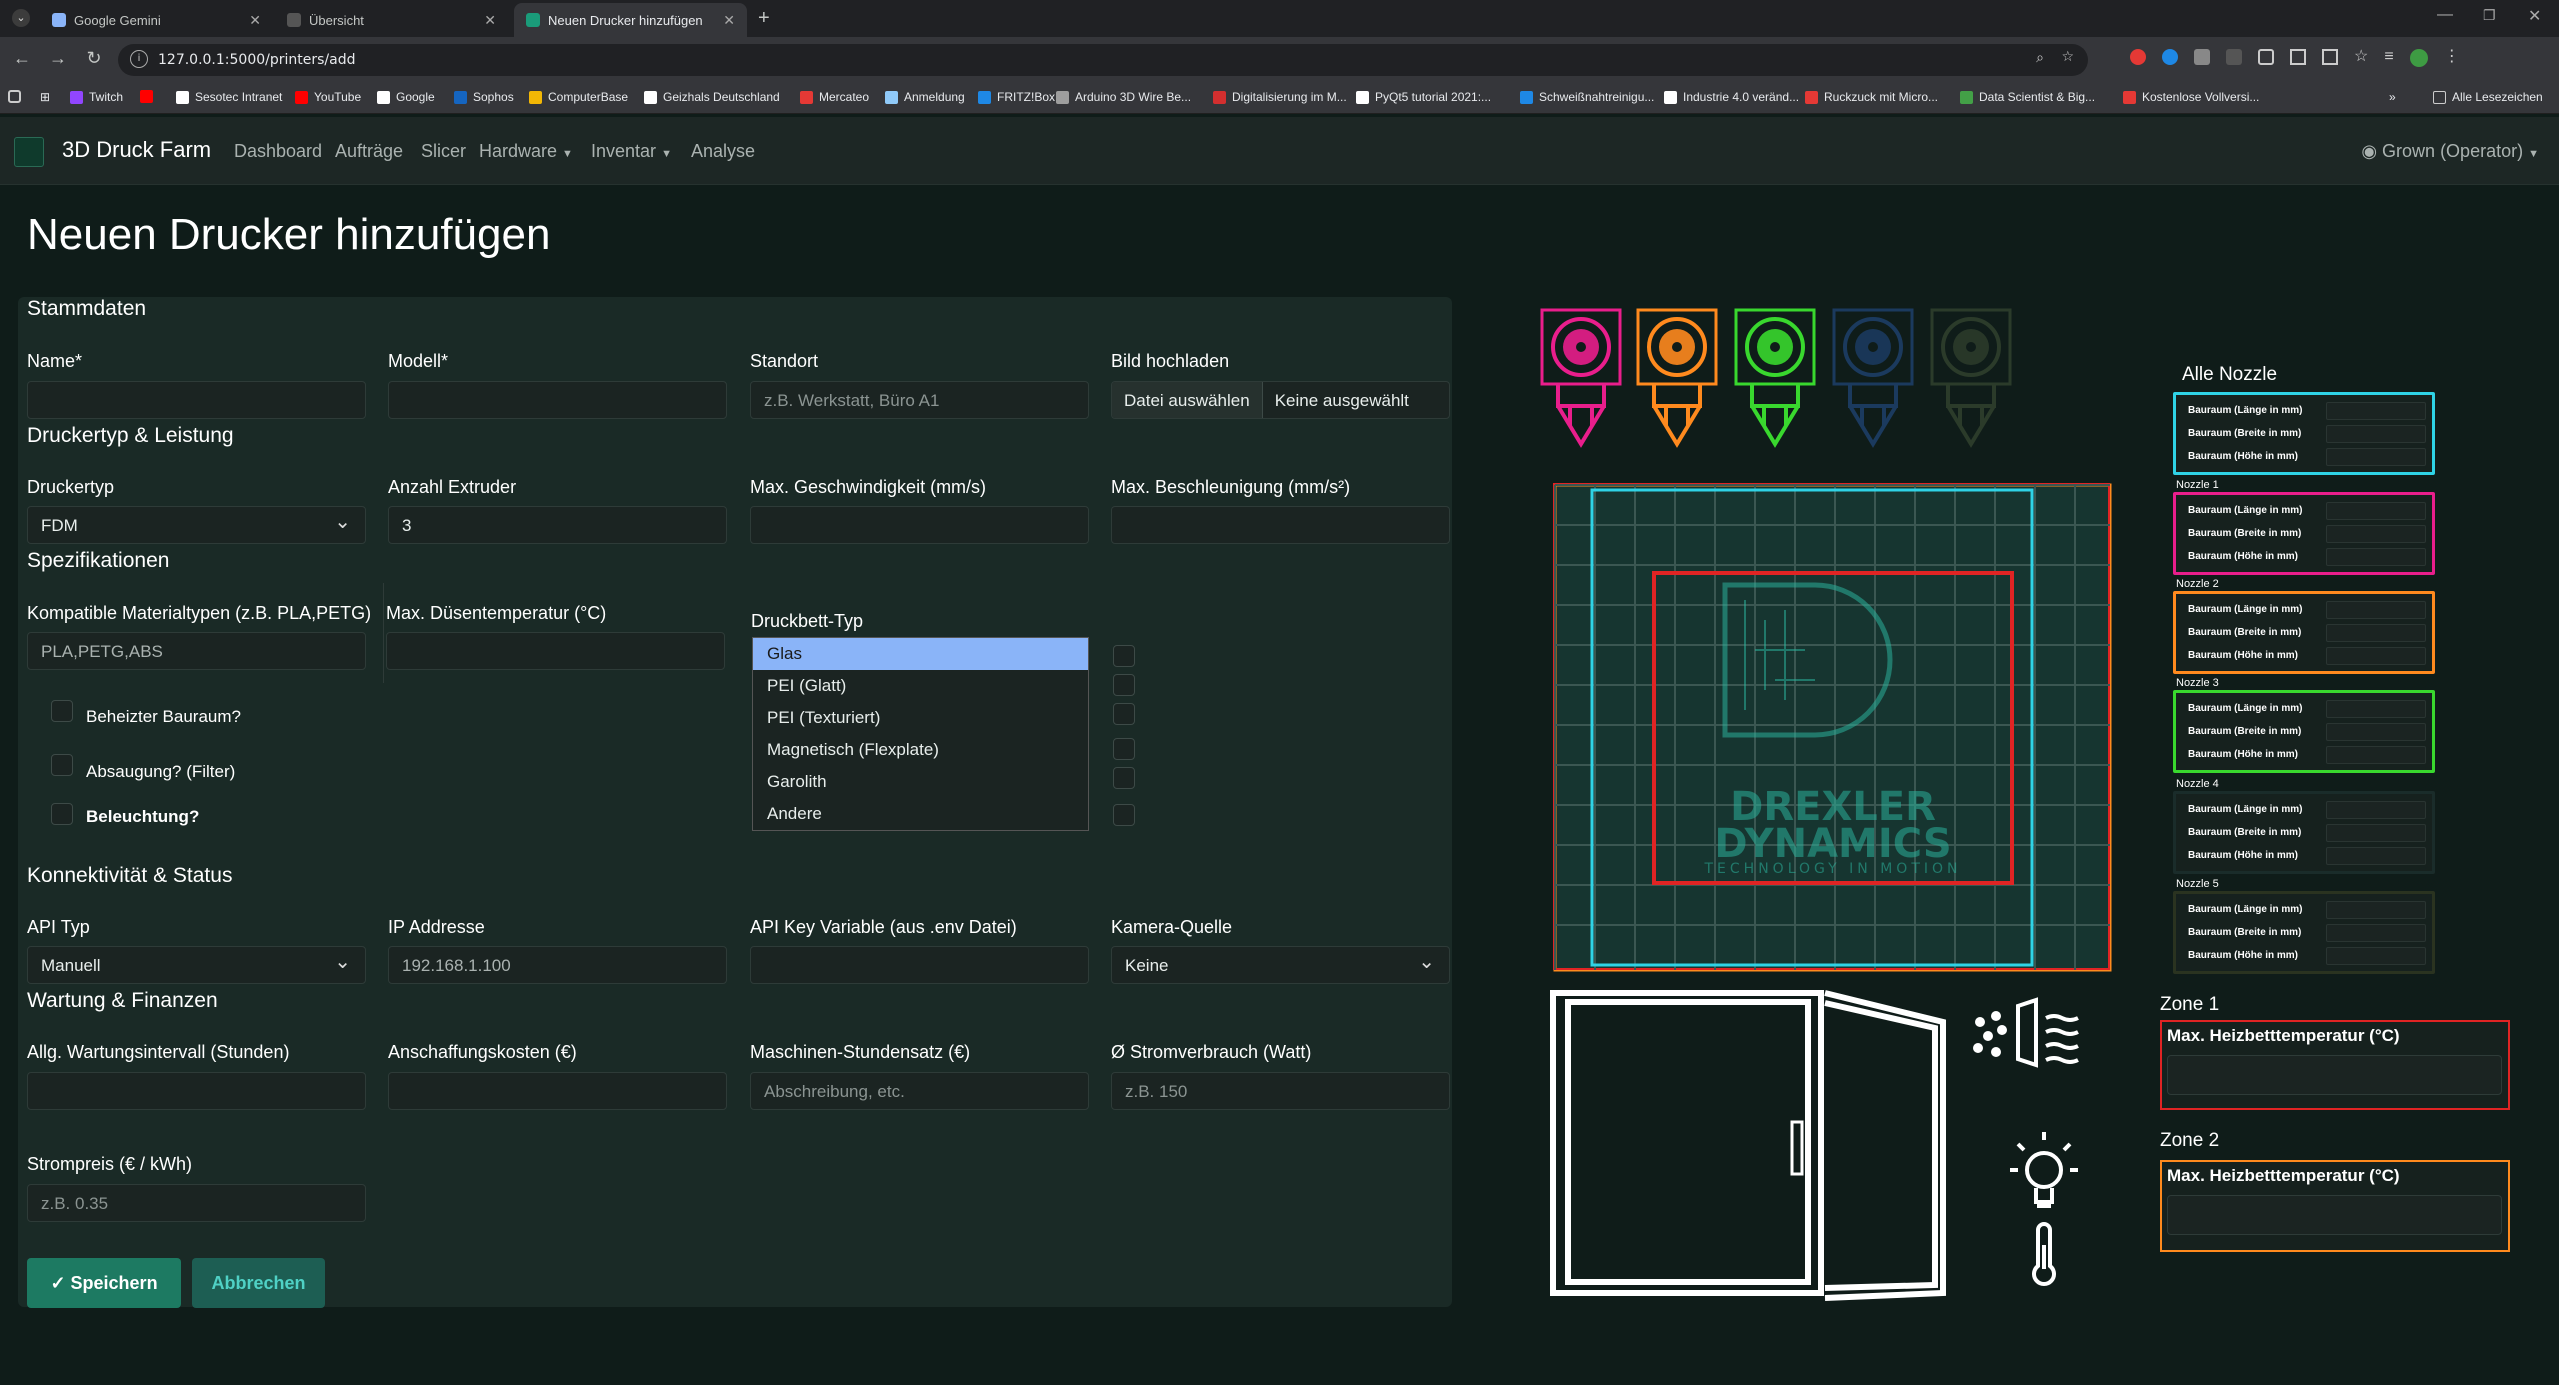  Describe the element at coordinates (29, 152) in the screenshot. I see `farm-logo-icon` at that location.